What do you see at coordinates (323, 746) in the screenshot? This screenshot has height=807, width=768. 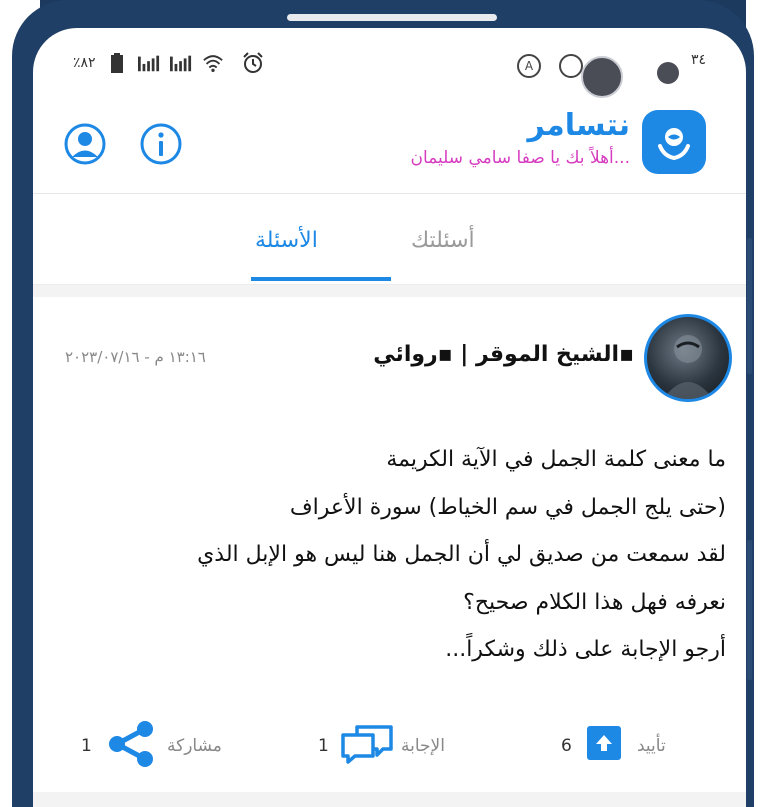 I see `answer-count: 1` at bounding box center [323, 746].